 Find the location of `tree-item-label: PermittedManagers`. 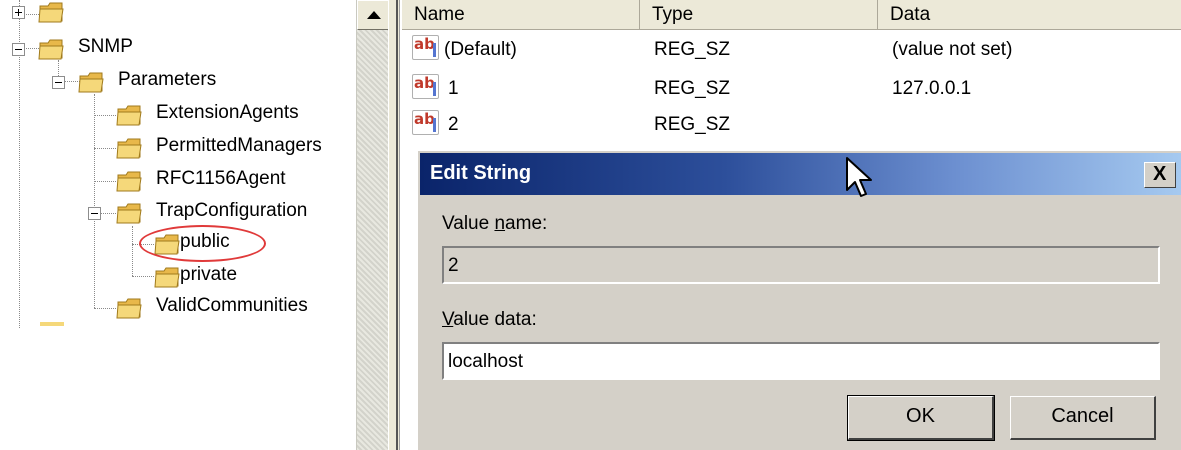

tree-item-label: PermittedManagers is located at coordinates (239, 145).